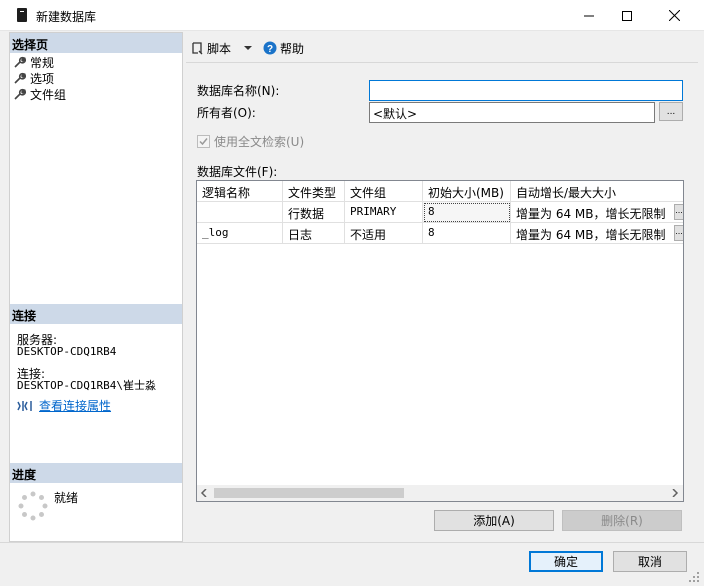 This screenshot has height=586, width=704. What do you see at coordinates (240, 191) in the screenshot?
I see `column-header: 逻辑名称` at bounding box center [240, 191].